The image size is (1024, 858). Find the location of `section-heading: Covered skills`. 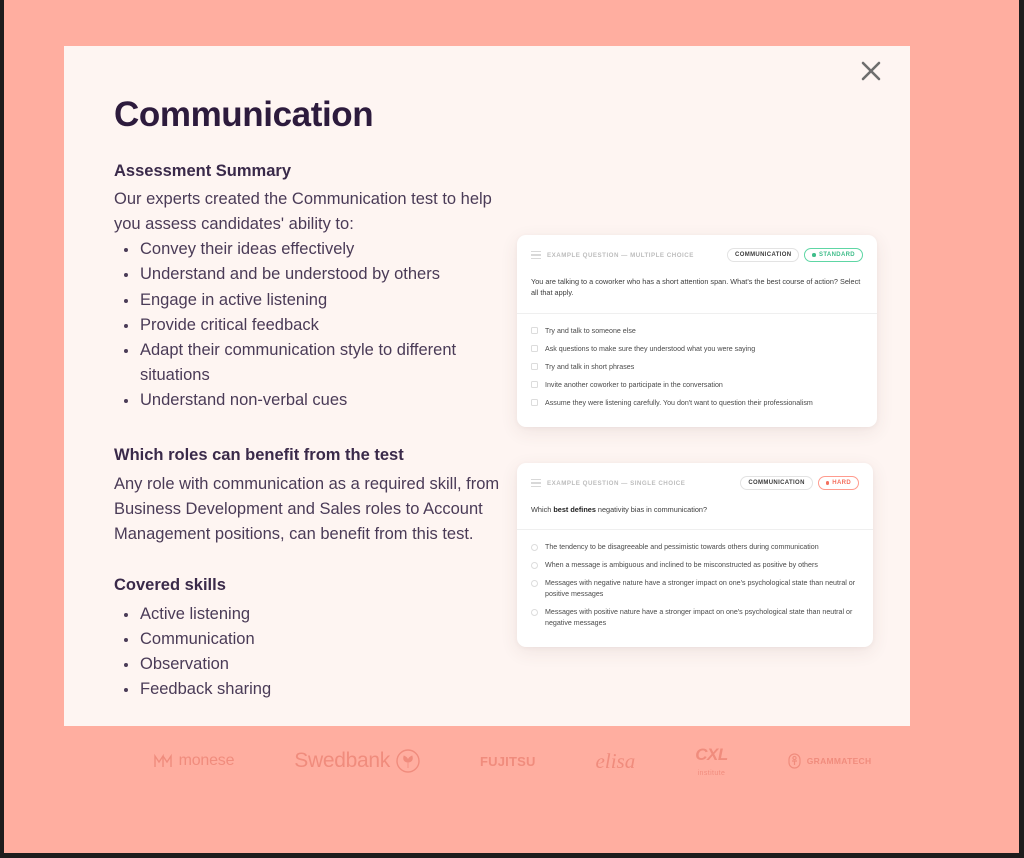

section-heading: Covered skills is located at coordinates (170, 584).